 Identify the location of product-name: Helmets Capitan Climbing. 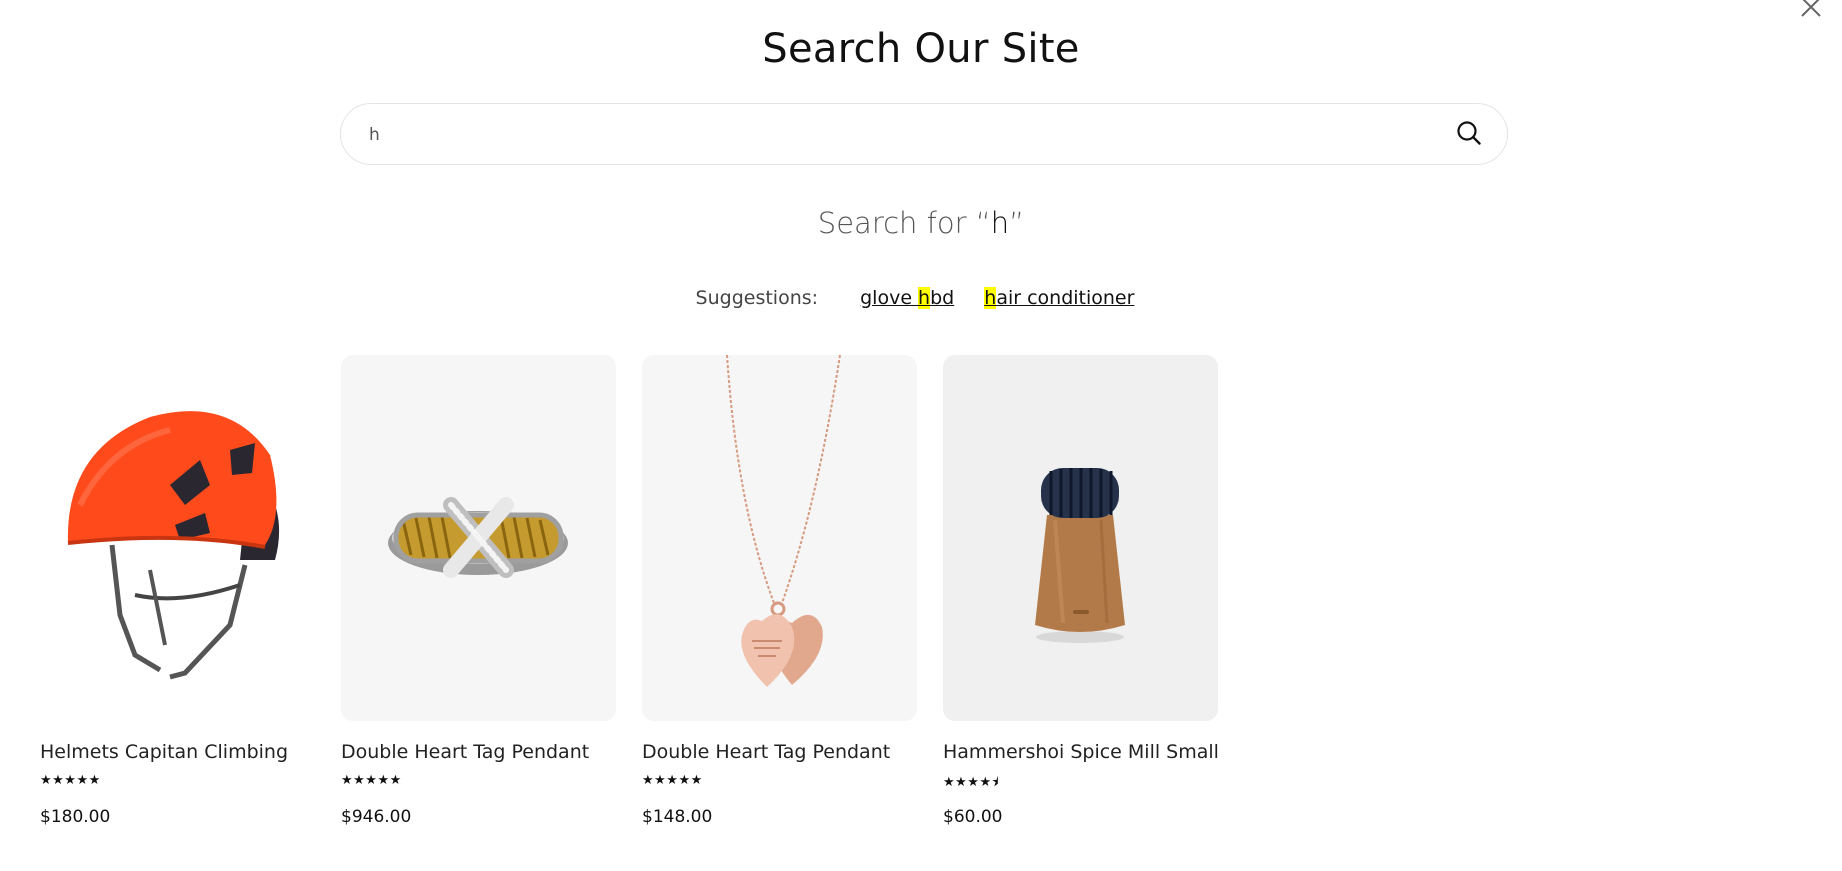
(177, 752).